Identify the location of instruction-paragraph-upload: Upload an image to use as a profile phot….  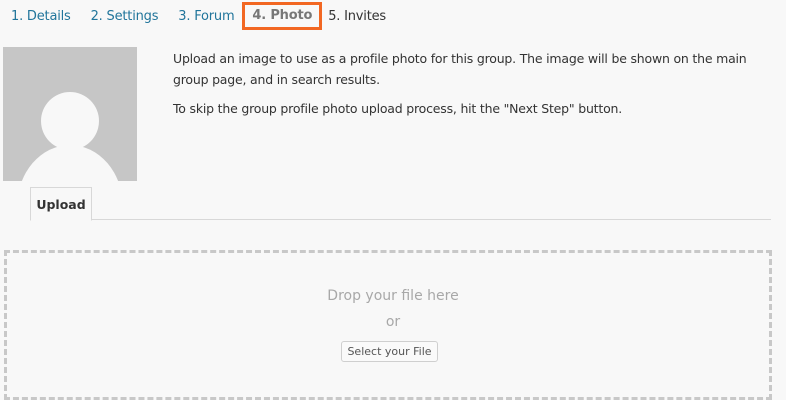
(460, 69).